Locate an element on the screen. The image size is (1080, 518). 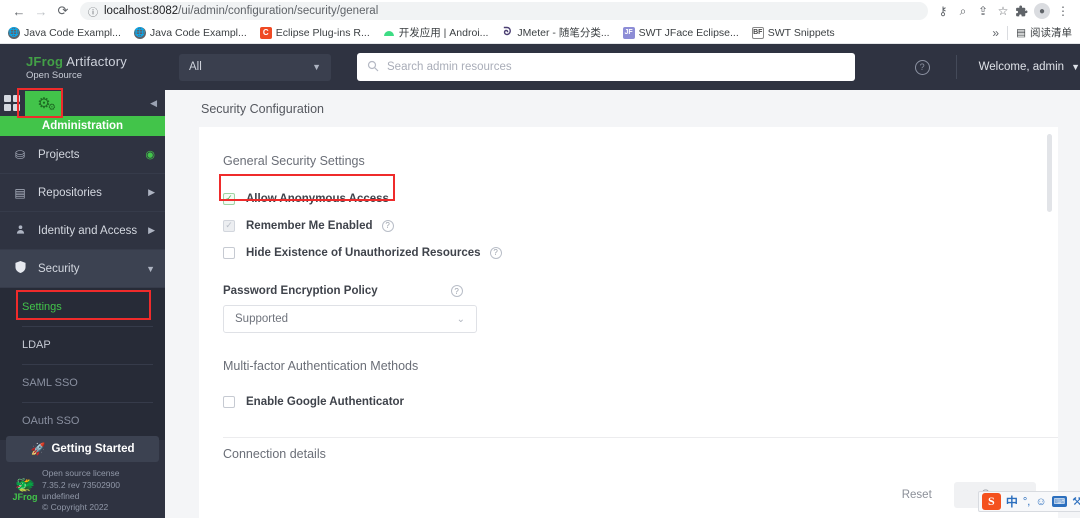
administration-module-button: ⚙ ⚙ is located at coordinates (44, 103).